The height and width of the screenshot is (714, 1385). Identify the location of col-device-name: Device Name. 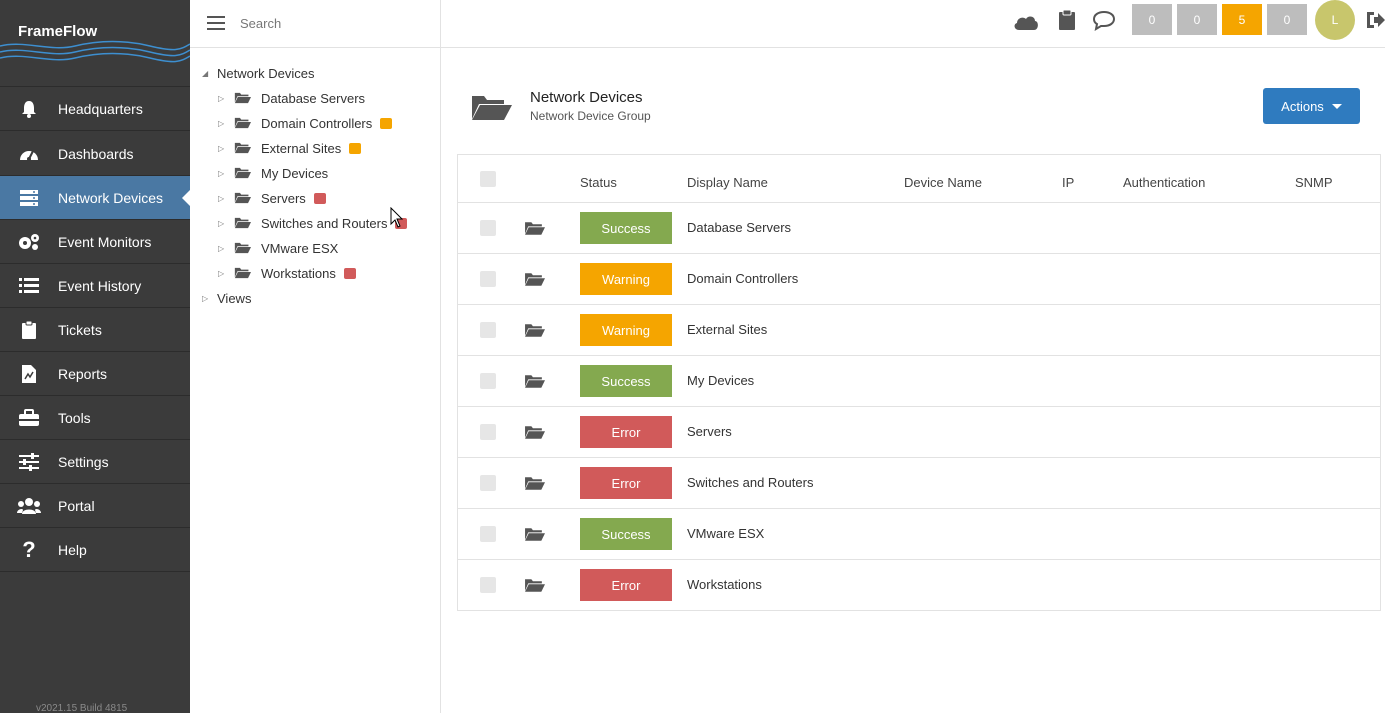
(943, 182).